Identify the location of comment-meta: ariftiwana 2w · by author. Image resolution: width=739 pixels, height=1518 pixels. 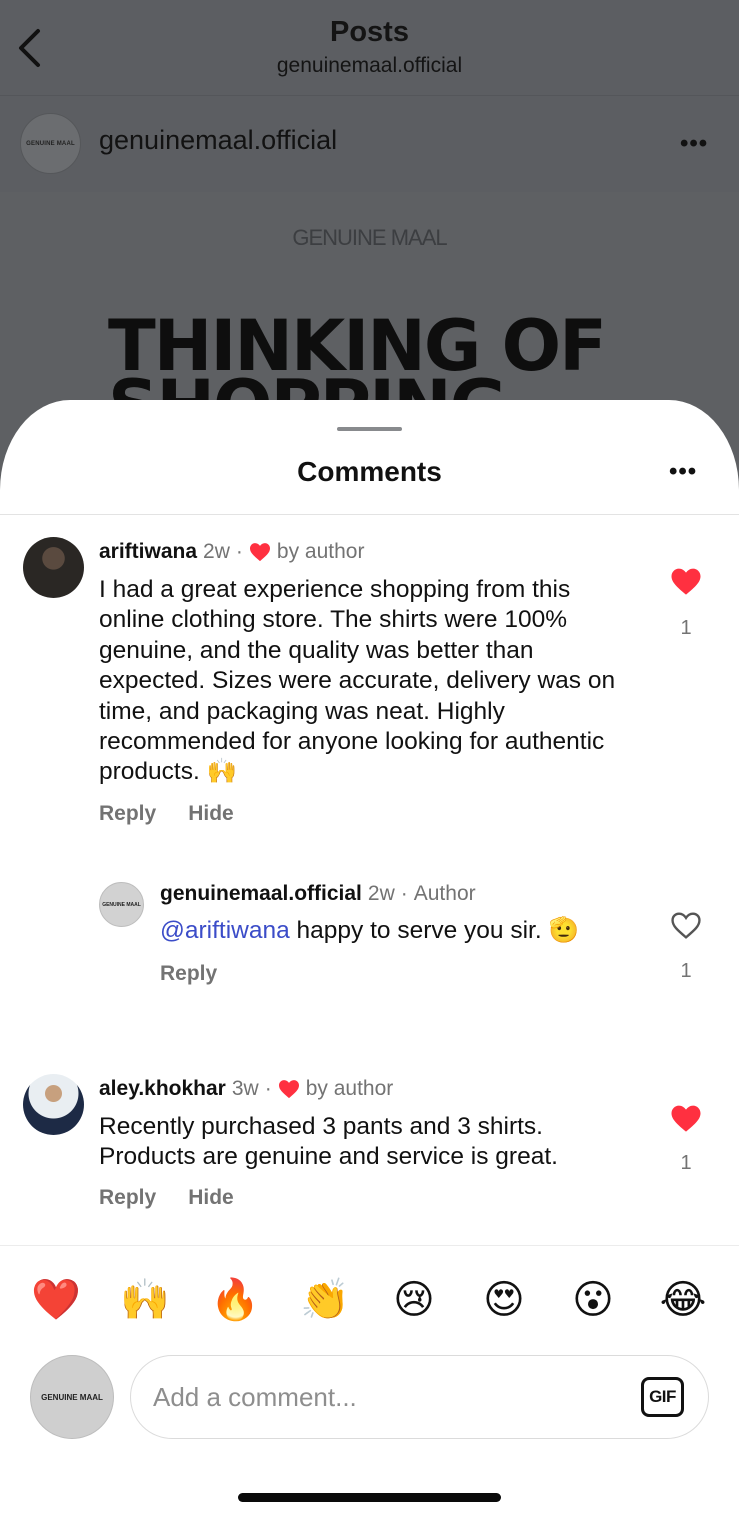
(231, 552).